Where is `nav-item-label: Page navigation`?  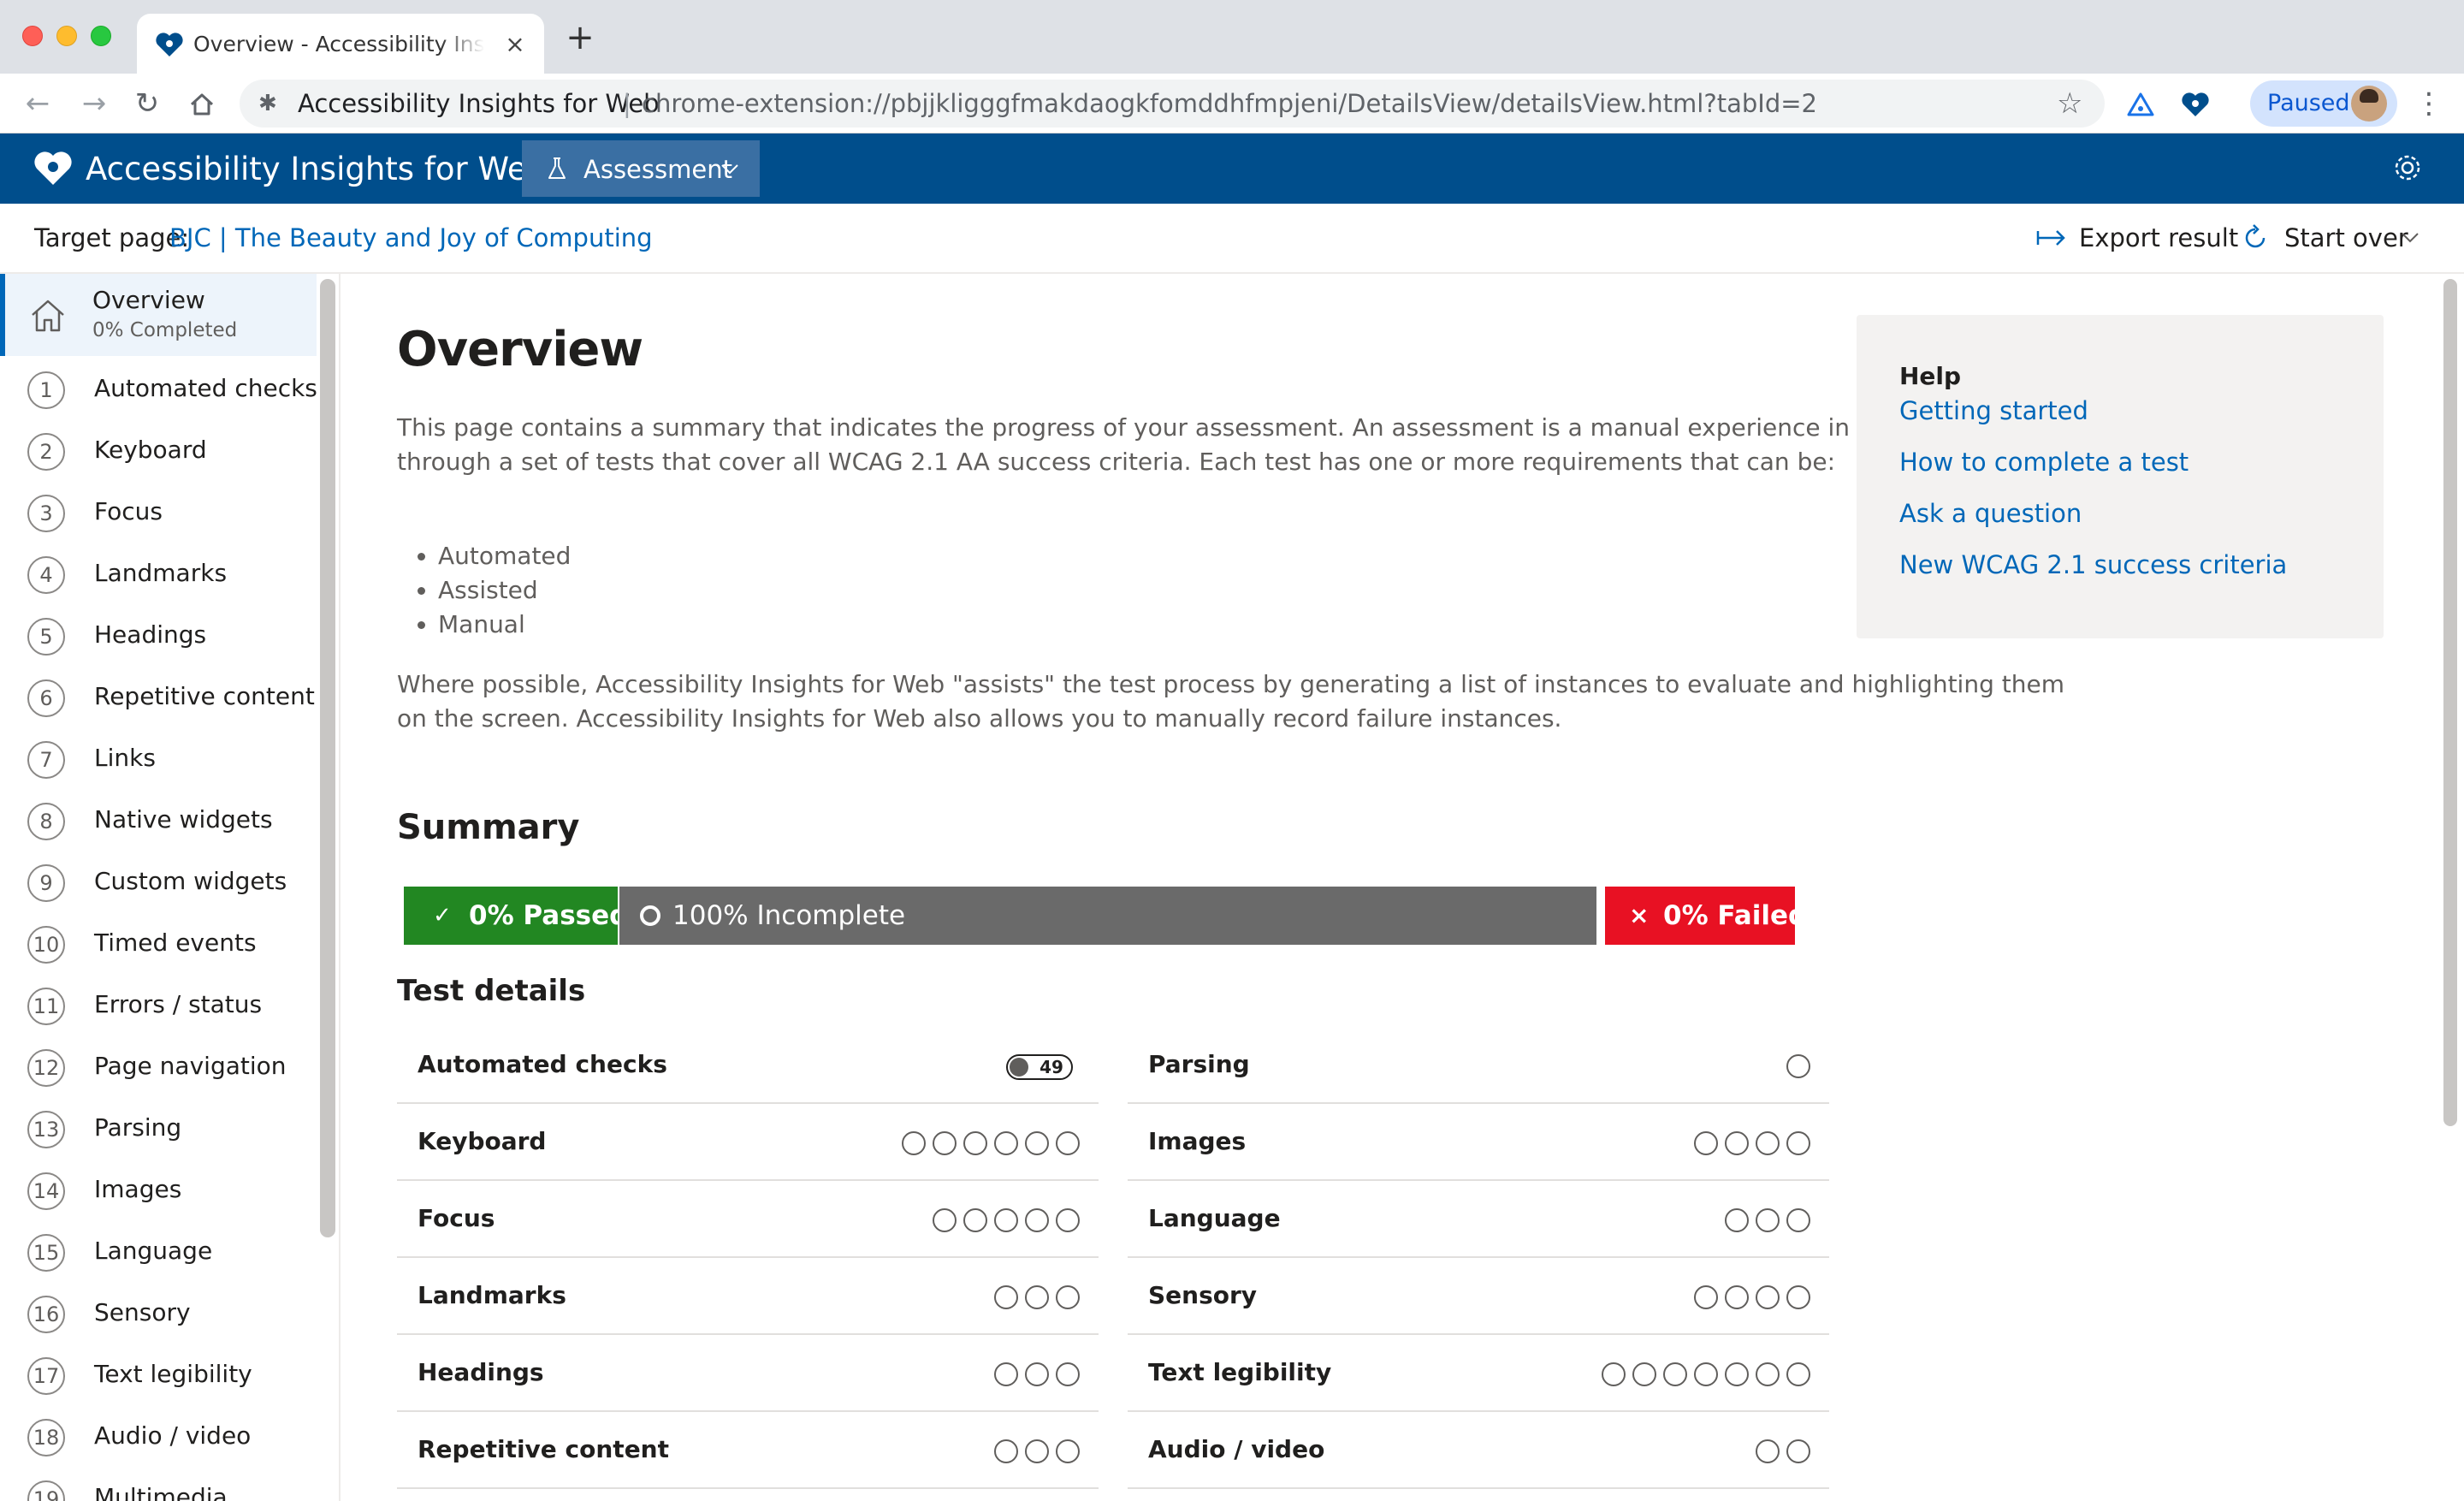
nav-item-label: Page navigation is located at coordinates (190, 1066).